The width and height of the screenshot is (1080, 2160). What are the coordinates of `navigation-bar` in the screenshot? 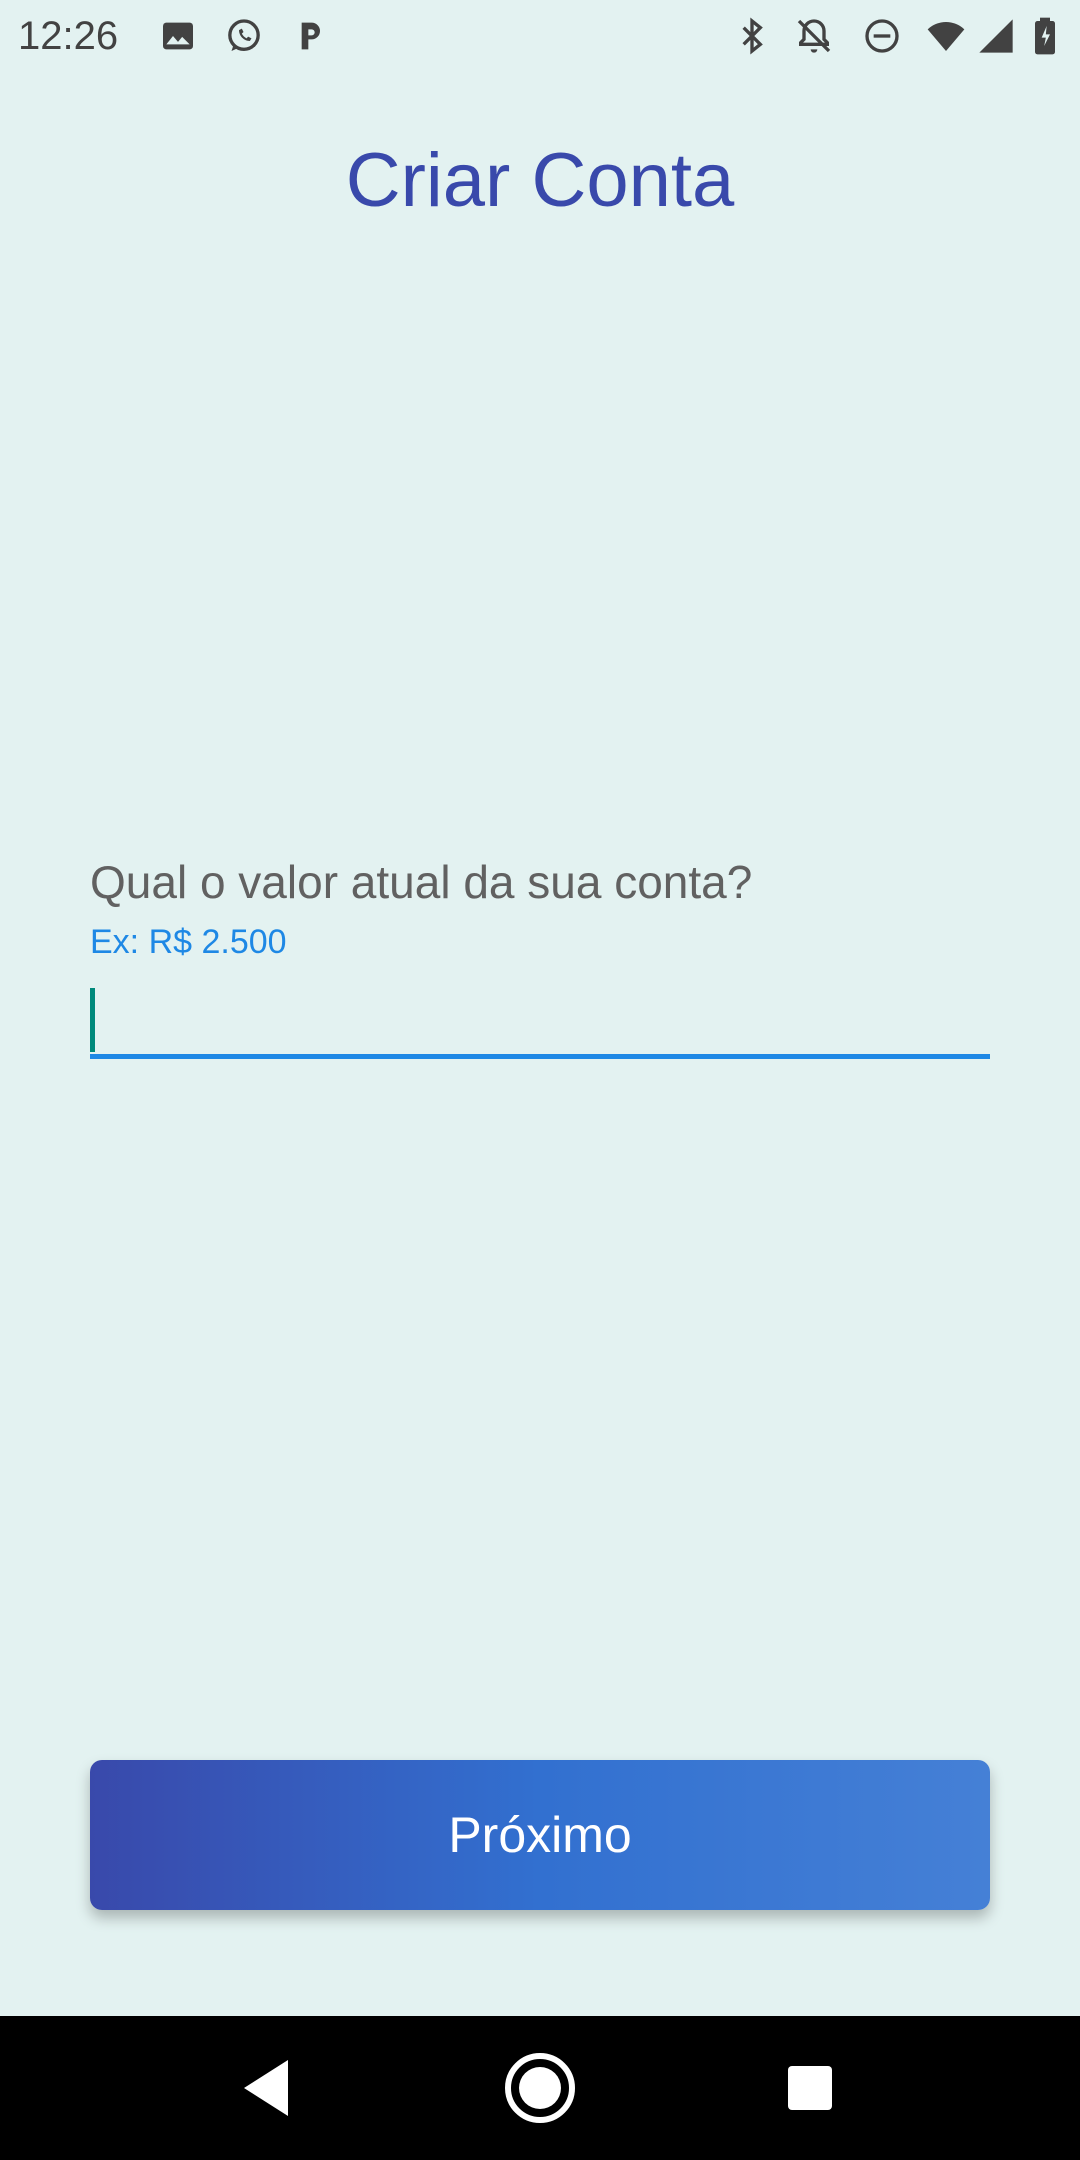 It's located at (540, 2088).